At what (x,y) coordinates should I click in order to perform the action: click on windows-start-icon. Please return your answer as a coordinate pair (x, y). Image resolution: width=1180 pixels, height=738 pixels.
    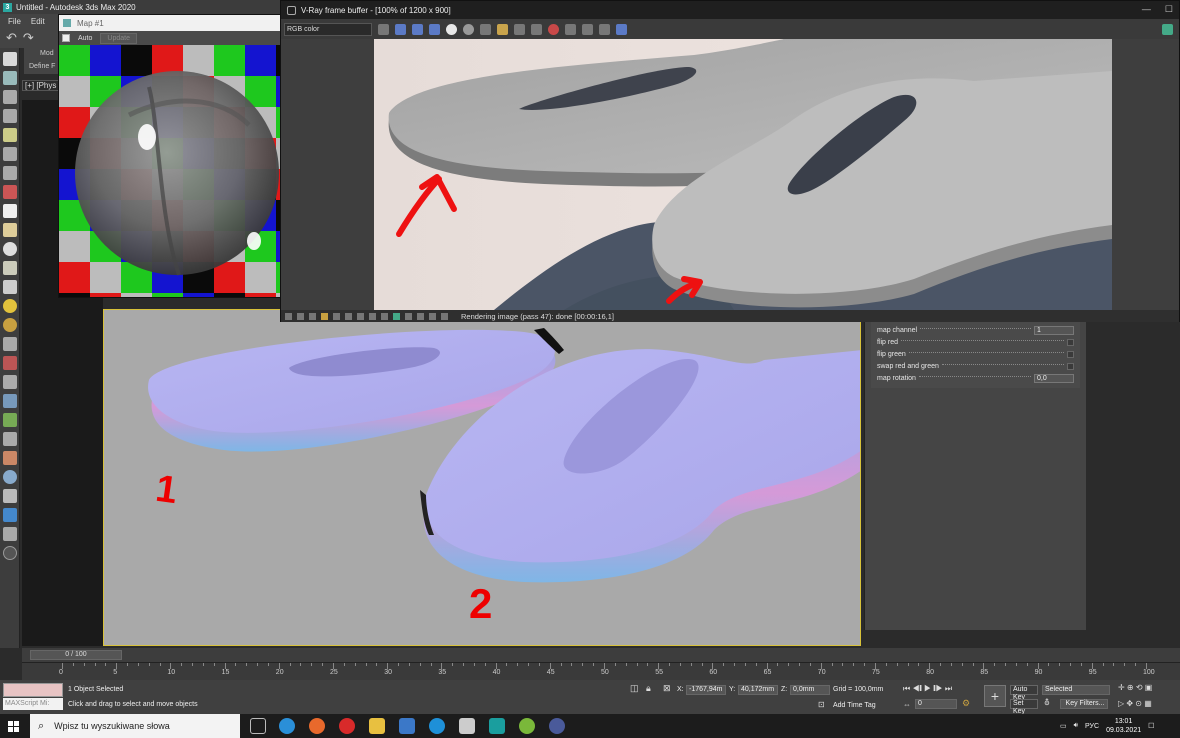
    Looking at the image, I should click on (14, 726).